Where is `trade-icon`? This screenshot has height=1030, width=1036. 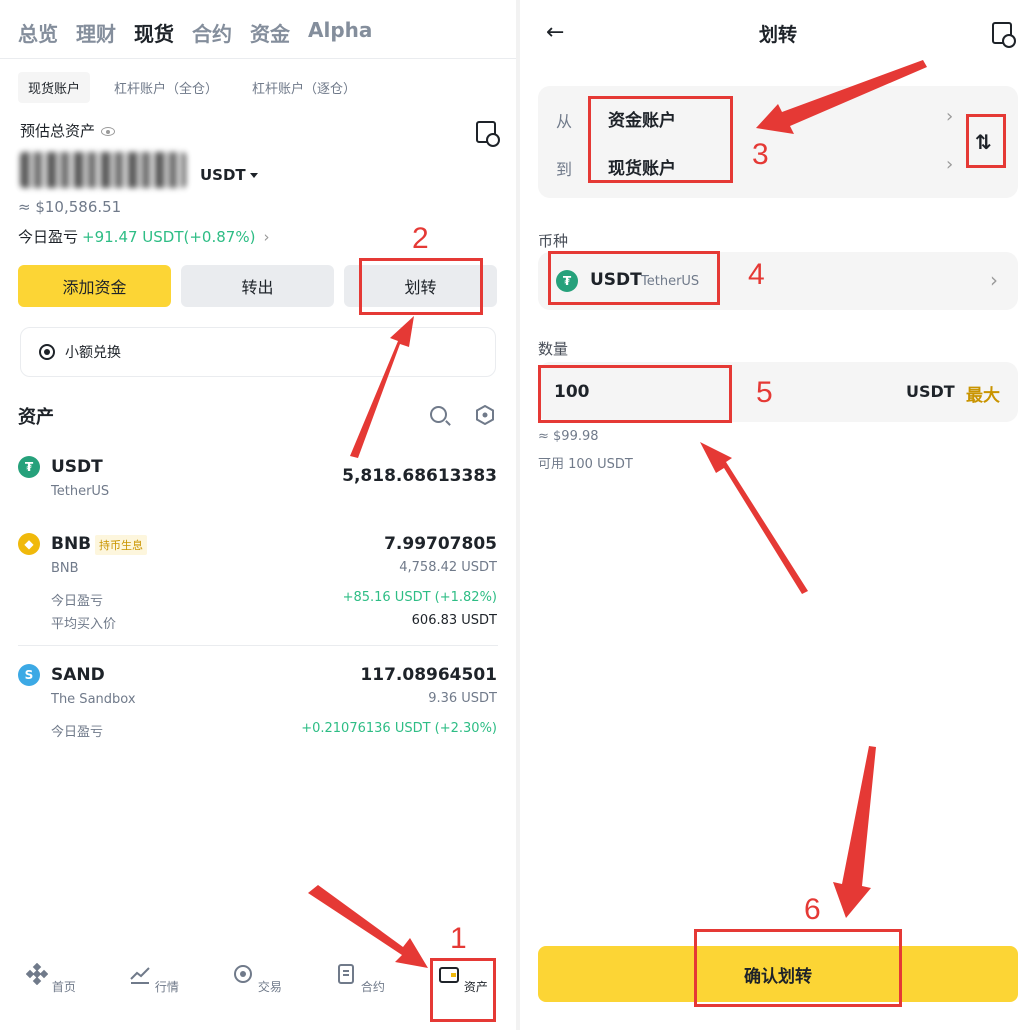
trade-icon is located at coordinates (243, 974).